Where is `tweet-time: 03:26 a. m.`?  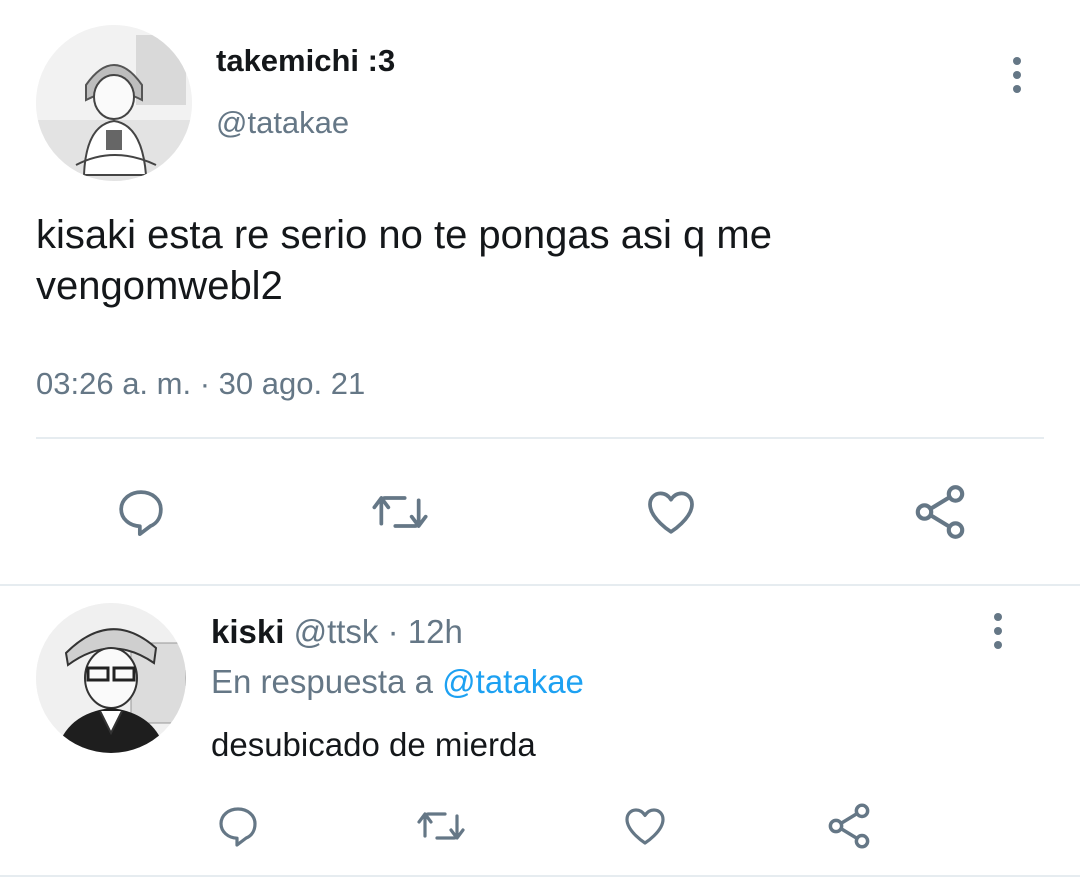
tweet-time: 03:26 a. m. is located at coordinates (114, 383).